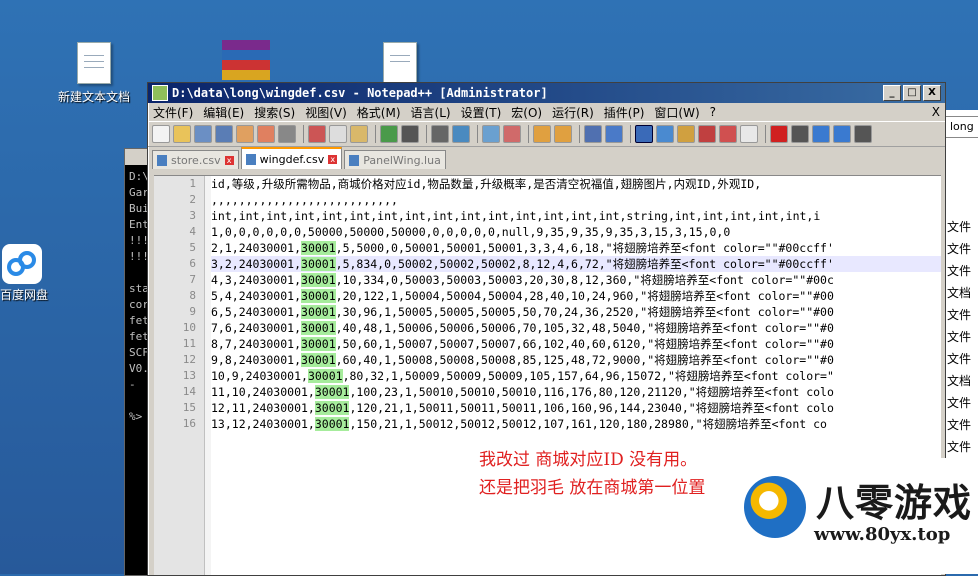 Image resolution: width=978 pixels, height=576 pixels. What do you see at coordinates (224, 134) in the screenshot?
I see `save-all-icon` at bounding box center [224, 134].